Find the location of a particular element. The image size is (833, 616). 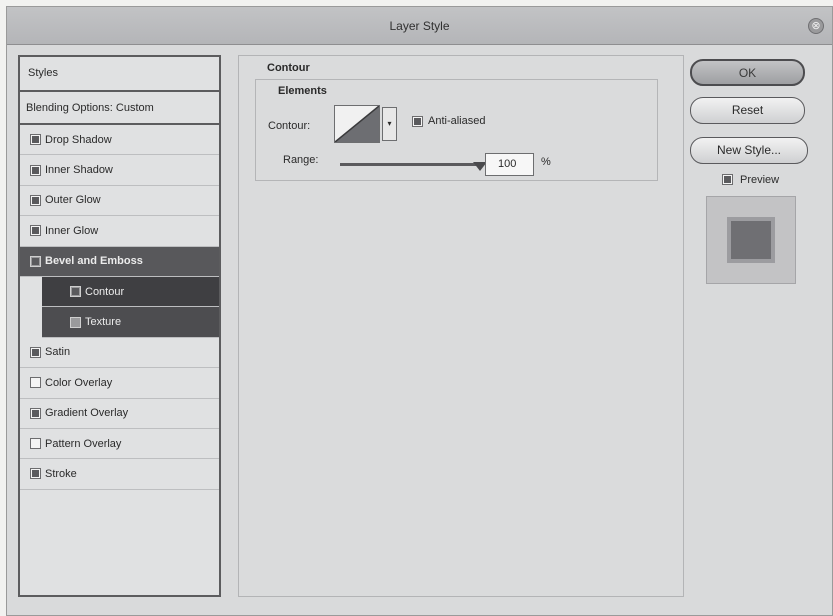

blending-options-item: Blending Options: Custom is located at coordinates (119, 108).